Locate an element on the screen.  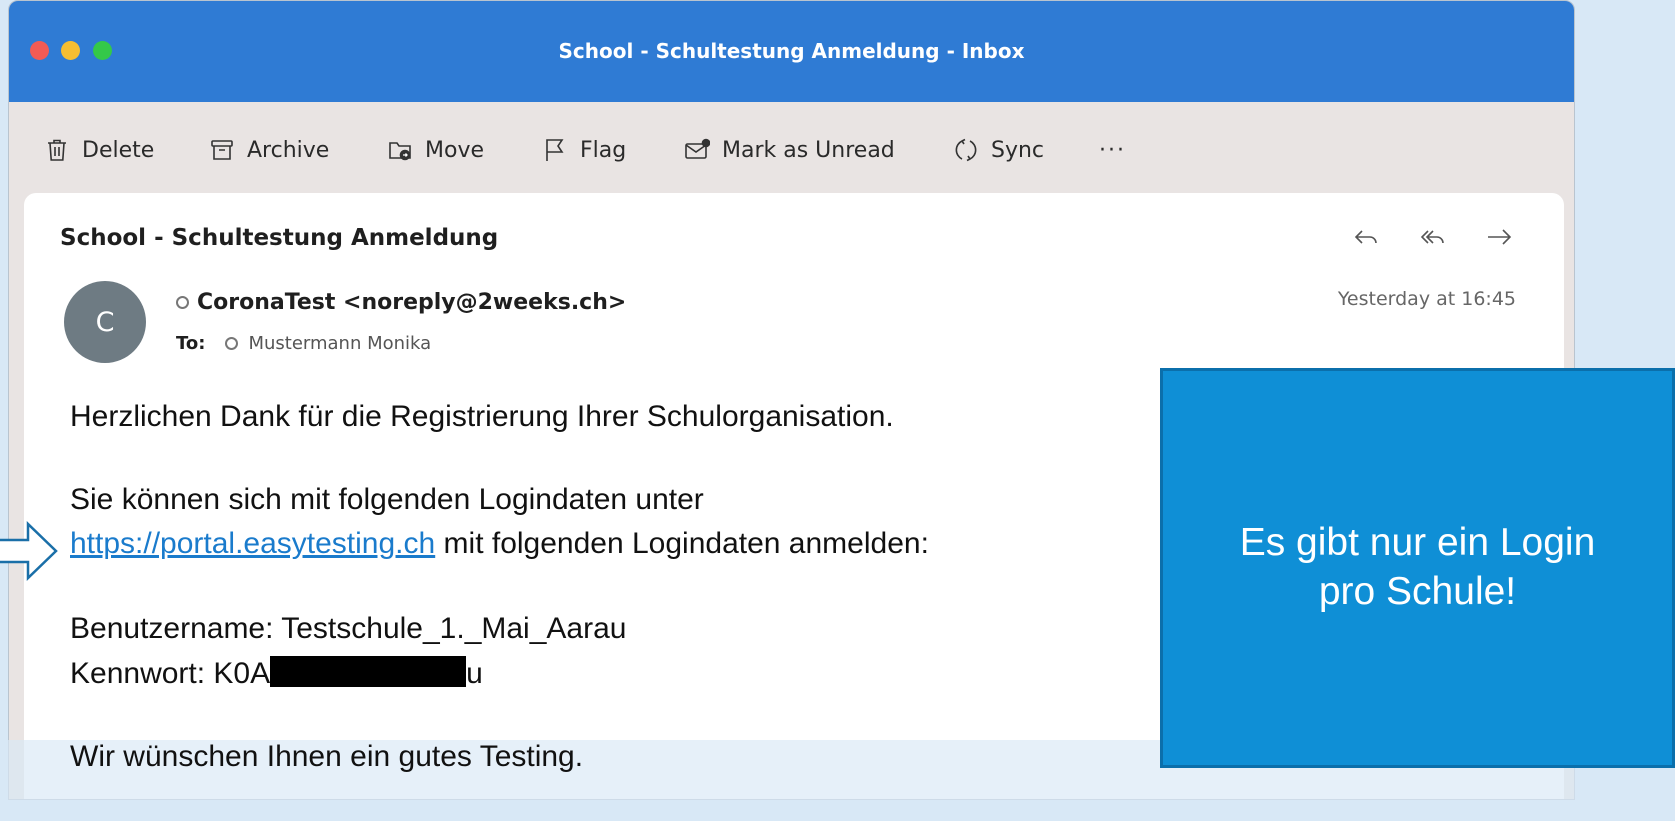
title-bar: School - Schultestung Anmeldung - Inbox is located at coordinates (791, 51).